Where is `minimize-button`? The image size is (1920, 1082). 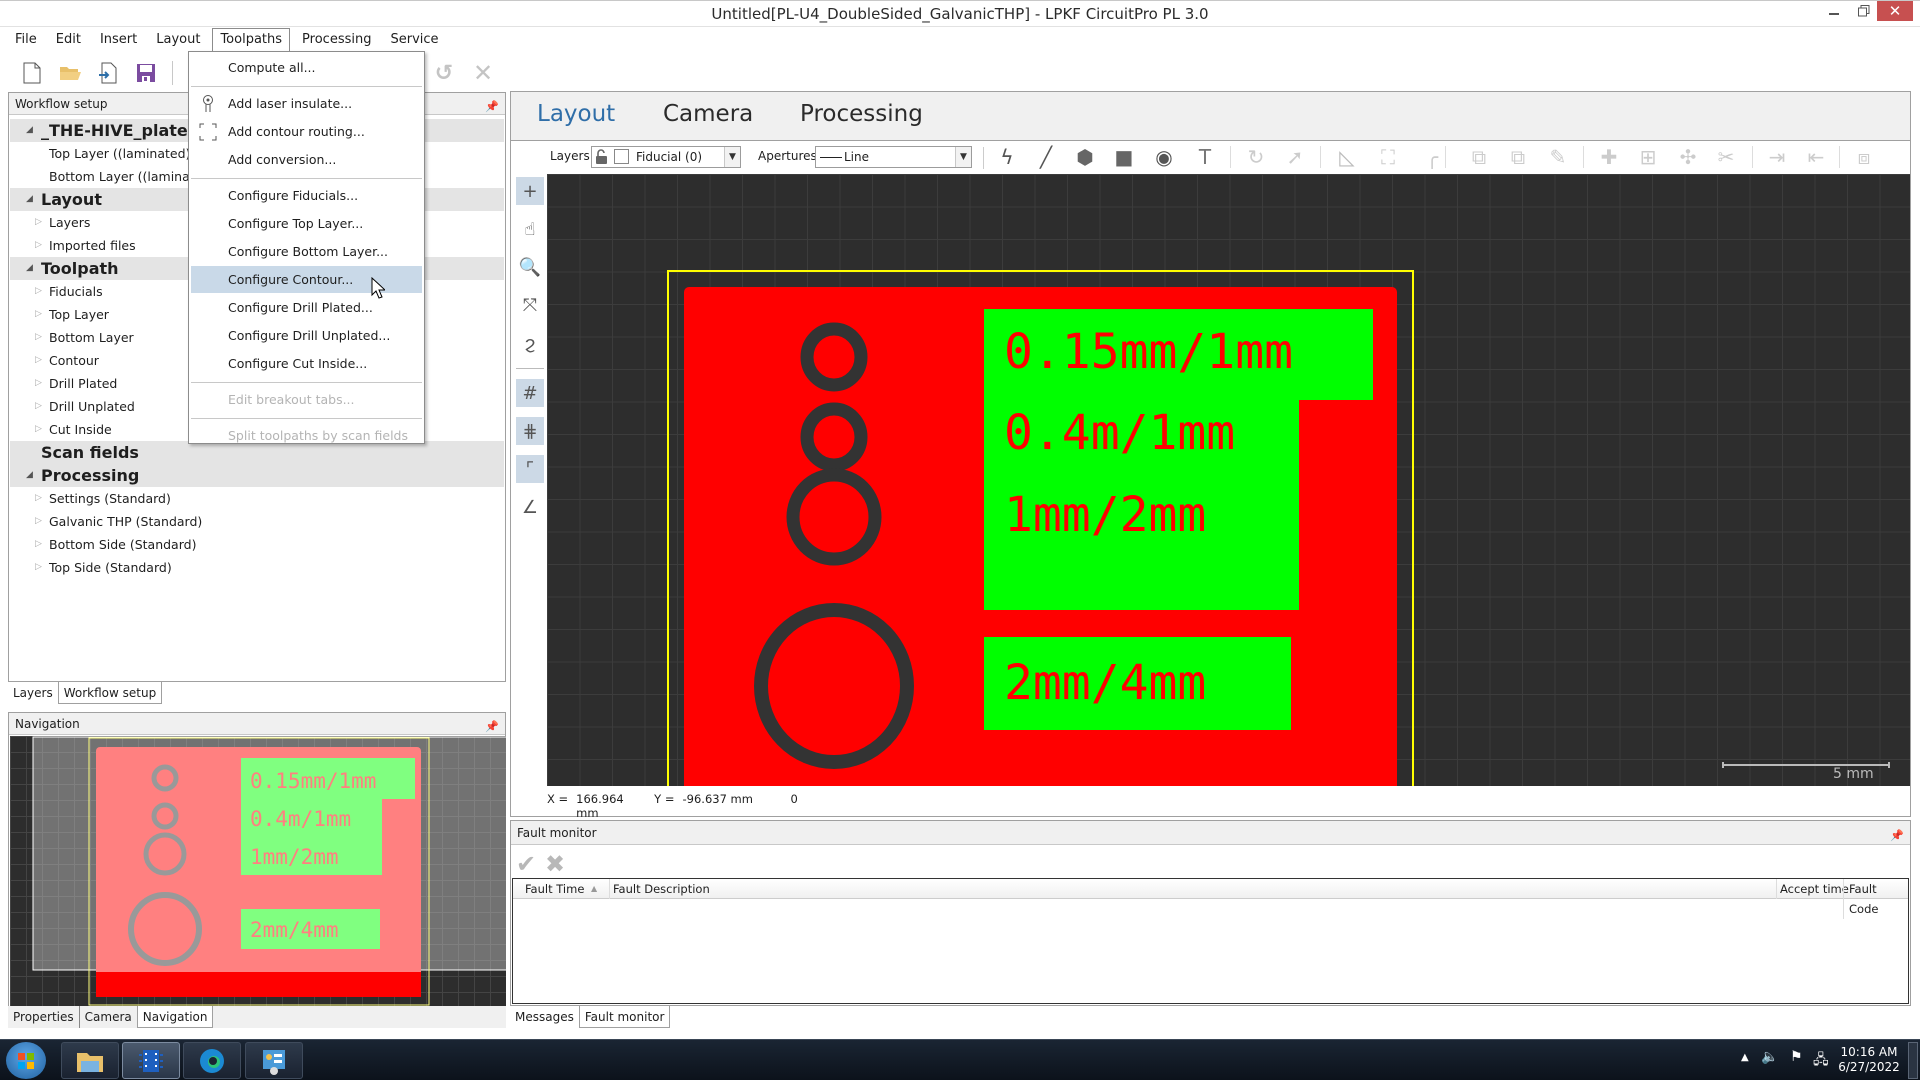
minimize-button is located at coordinates (1834, 11).